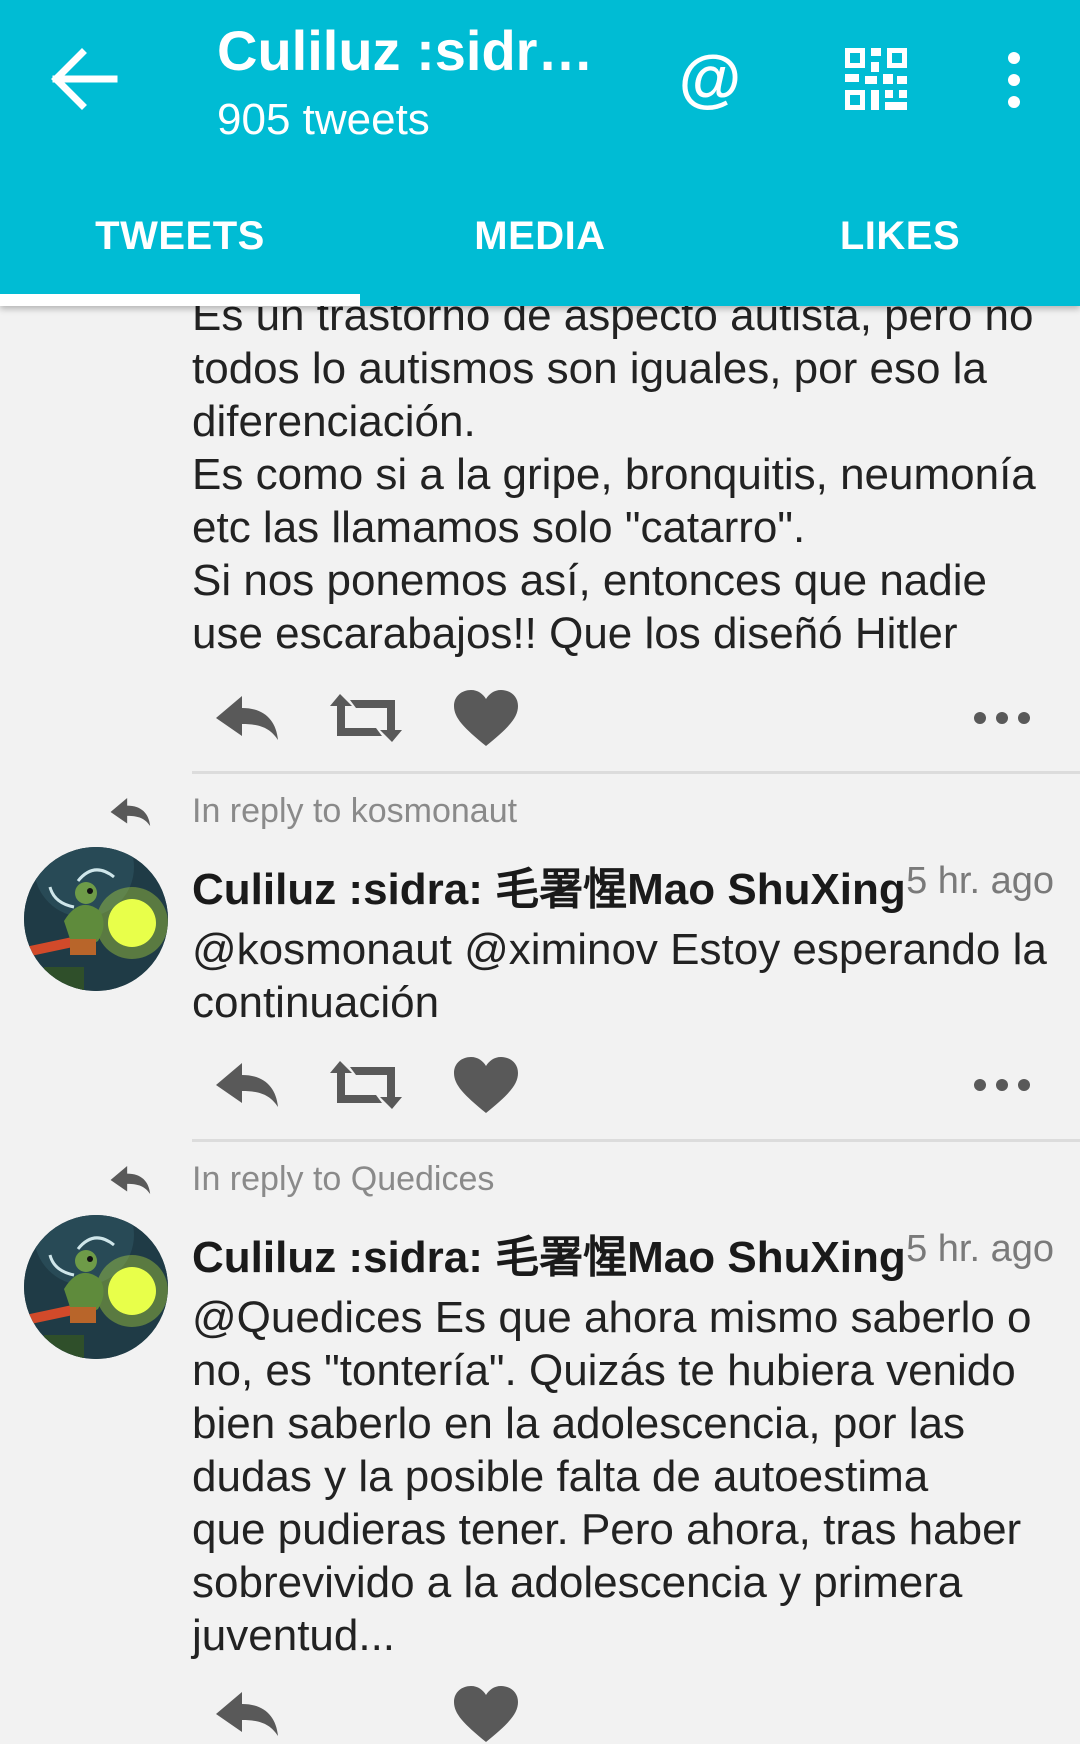  What do you see at coordinates (1014, 80) in the screenshot?
I see `more-vertical-icon` at bounding box center [1014, 80].